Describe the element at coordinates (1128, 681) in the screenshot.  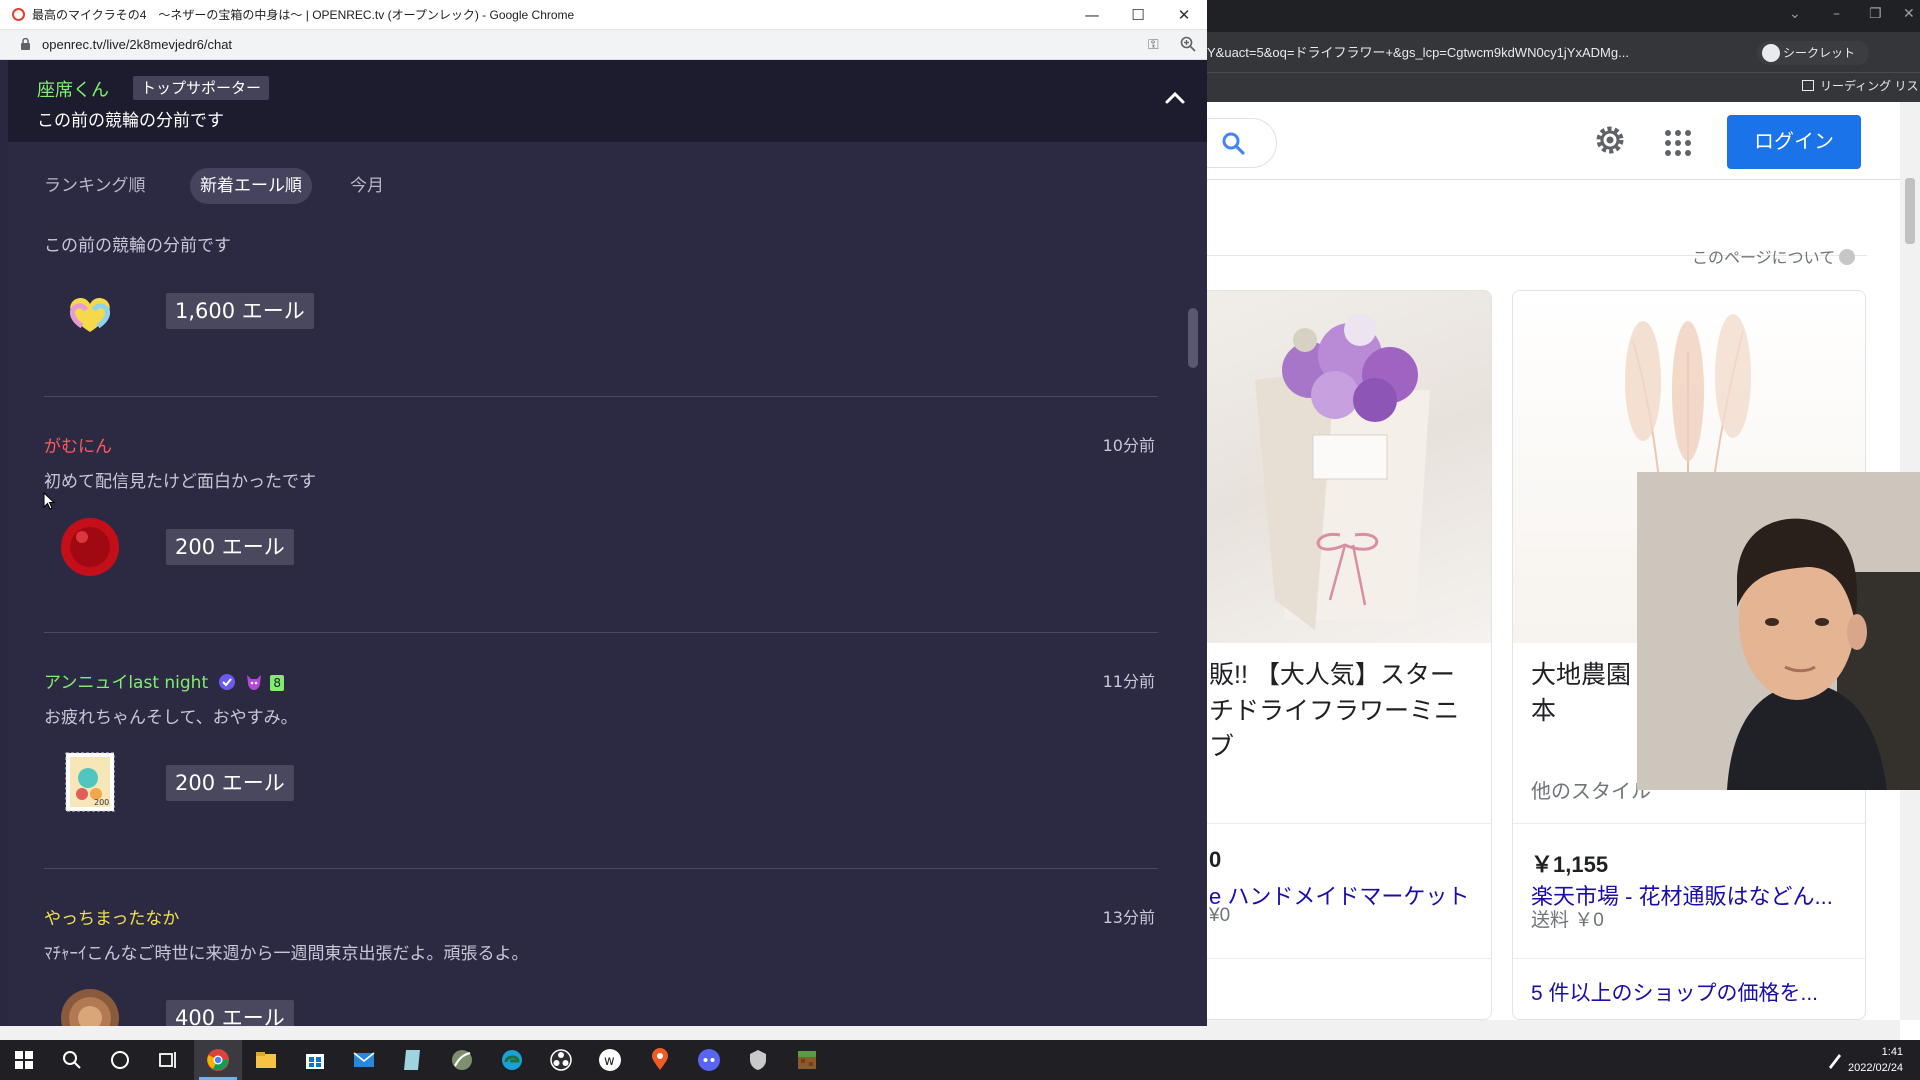
I see `yell-timestamp: 11分前` at that location.